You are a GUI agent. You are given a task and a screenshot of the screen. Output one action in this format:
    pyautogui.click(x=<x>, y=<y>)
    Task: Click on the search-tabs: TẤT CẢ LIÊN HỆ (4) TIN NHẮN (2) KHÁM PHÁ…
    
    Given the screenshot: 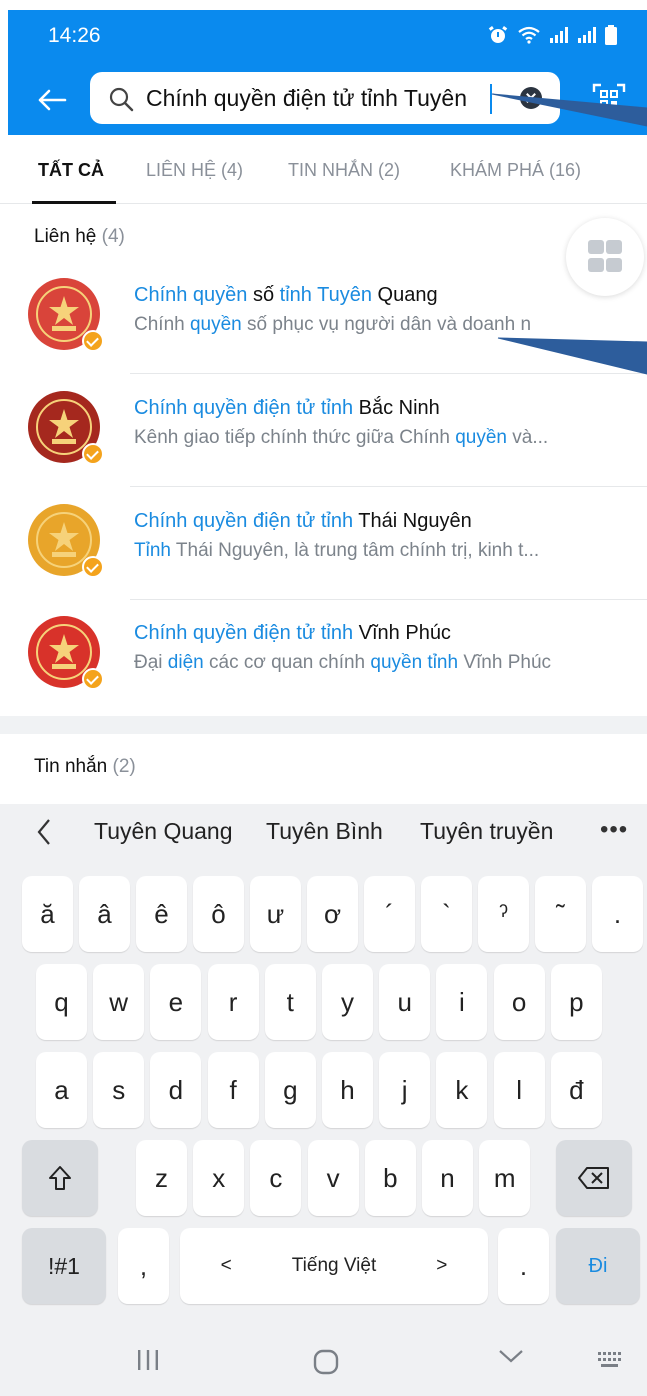 What is the action you would take?
    pyautogui.click(x=323, y=170)
    